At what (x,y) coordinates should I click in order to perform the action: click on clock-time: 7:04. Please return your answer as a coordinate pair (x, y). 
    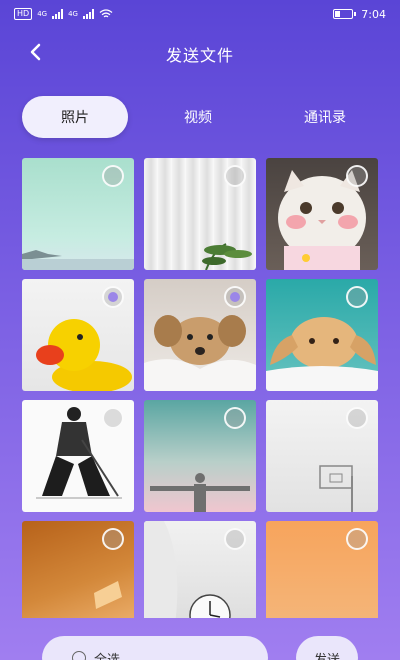
    Looking at the image, I should click on (373, 14).